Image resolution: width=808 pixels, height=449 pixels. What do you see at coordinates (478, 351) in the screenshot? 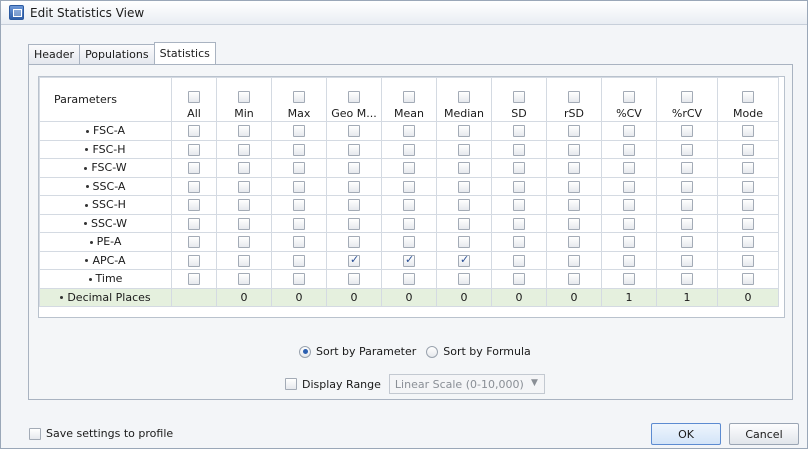
I see `sort-by-formula-option: Sort by Formula` at bounding box center [478, 351].